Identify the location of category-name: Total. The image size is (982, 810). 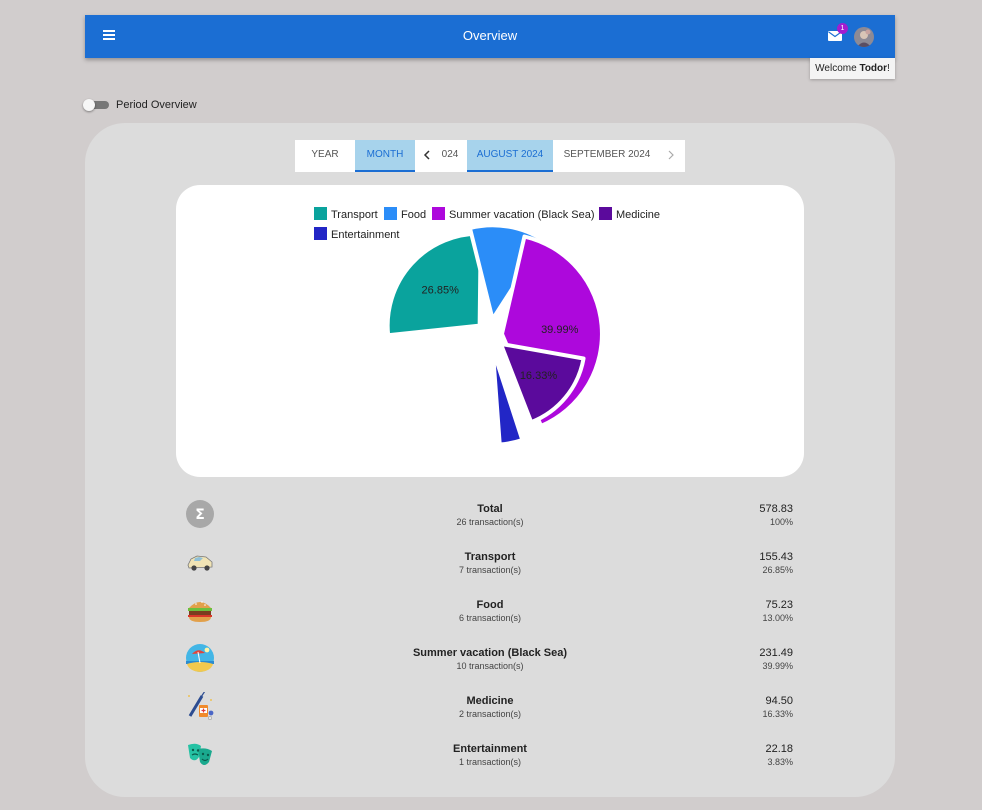
(490, 509).